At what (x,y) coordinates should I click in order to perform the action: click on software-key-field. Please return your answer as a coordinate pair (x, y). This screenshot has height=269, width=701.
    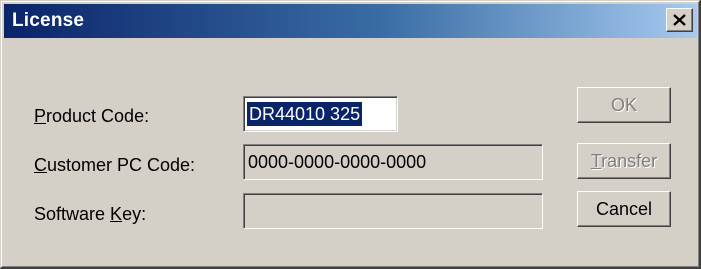
    Looking at the image, I should click on (393, 211).